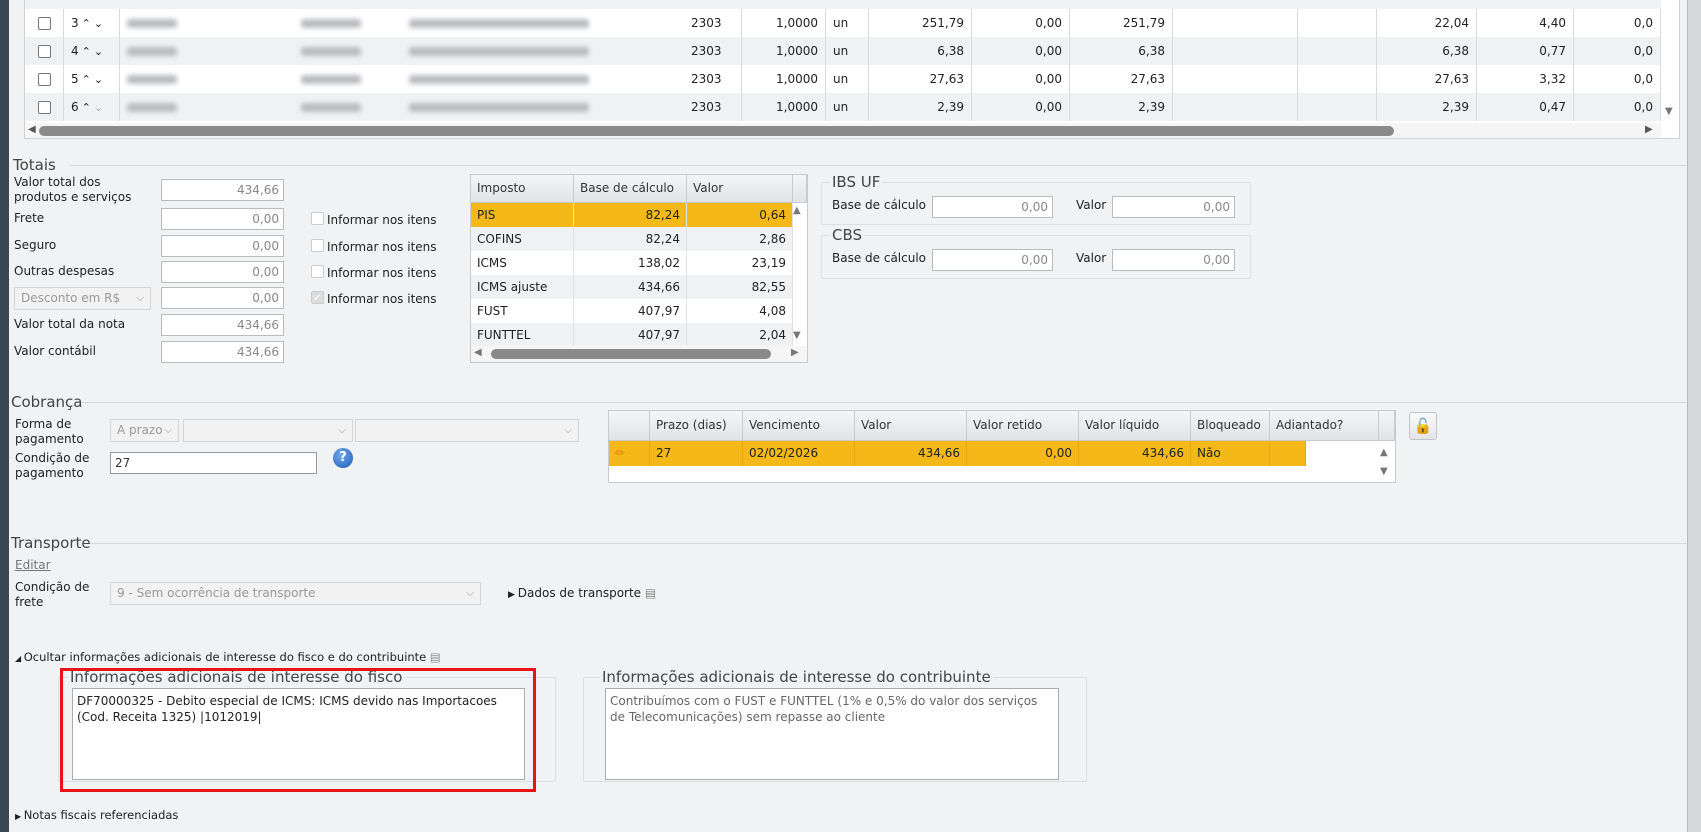 This screenshot has height=832, width=1701. What do you see at coordinates (740, 287) in the screenshot?
I see `tax-cell: 82,55` at bounding box center [740, 287].